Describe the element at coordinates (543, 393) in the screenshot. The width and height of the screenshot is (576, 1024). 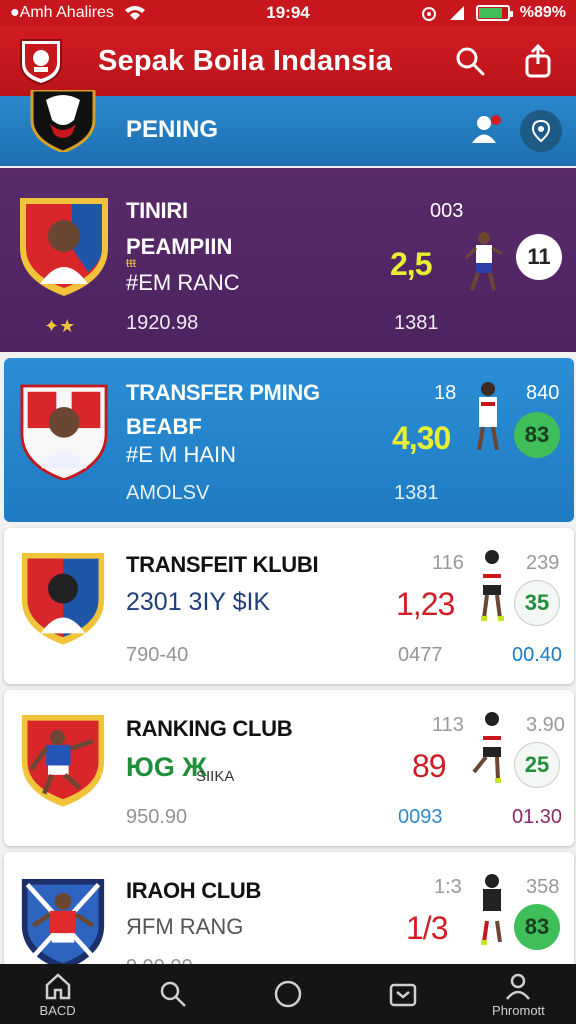
I see `card-far-right: 840` at that location.